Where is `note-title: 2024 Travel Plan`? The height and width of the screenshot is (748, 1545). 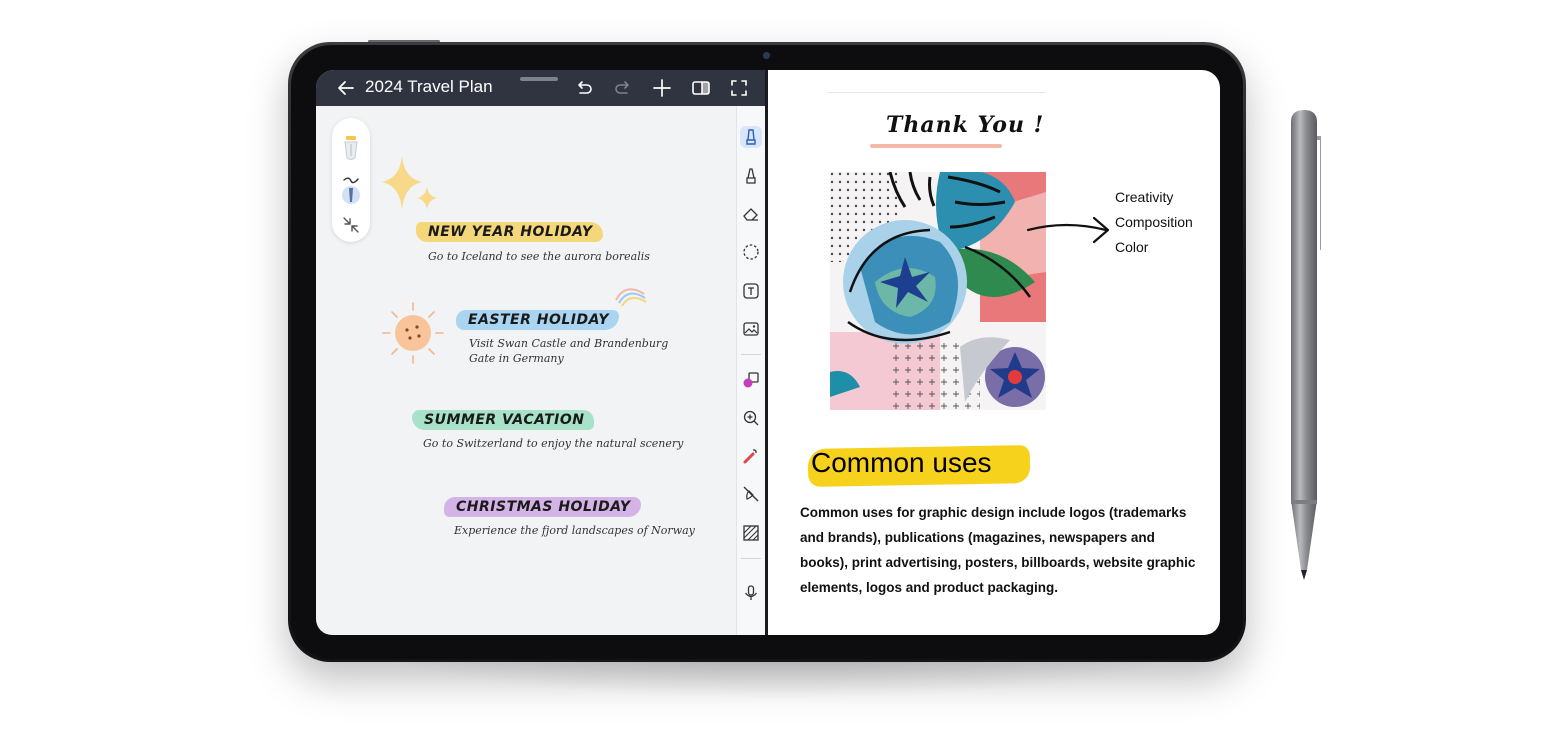 note-title: 2024 Travel Plan is located at coordinates (429, 87).